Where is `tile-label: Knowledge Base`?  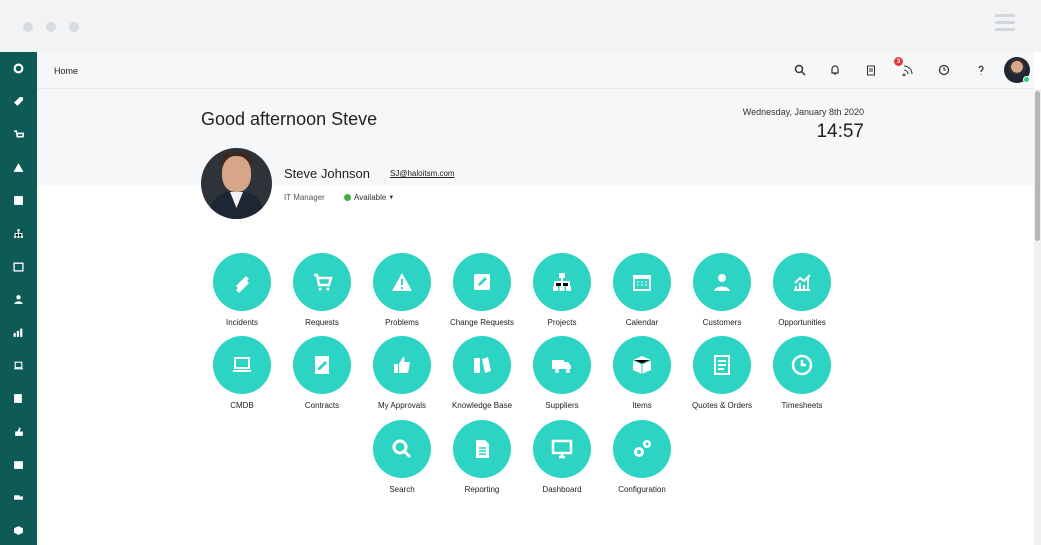 tile-label: Knowledge Base is located at coordinates (482, 405).